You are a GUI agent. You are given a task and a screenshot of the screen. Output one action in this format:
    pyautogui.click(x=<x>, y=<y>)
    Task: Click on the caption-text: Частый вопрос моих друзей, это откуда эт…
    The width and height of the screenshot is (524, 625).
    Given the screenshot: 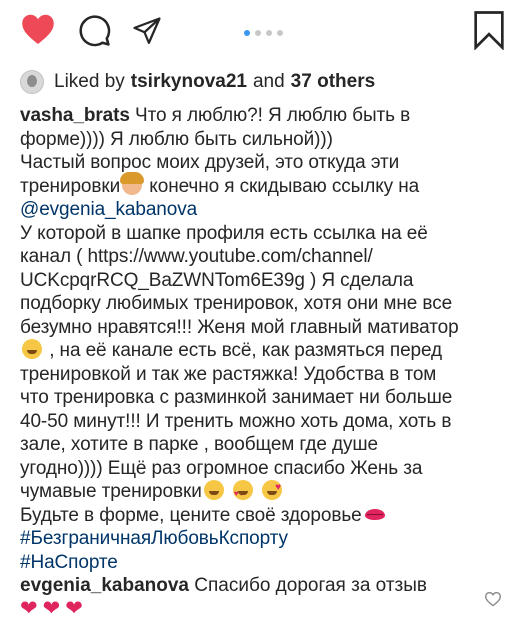 What is the action you would take?
    pyautogui.click(x=210, y=162)
    